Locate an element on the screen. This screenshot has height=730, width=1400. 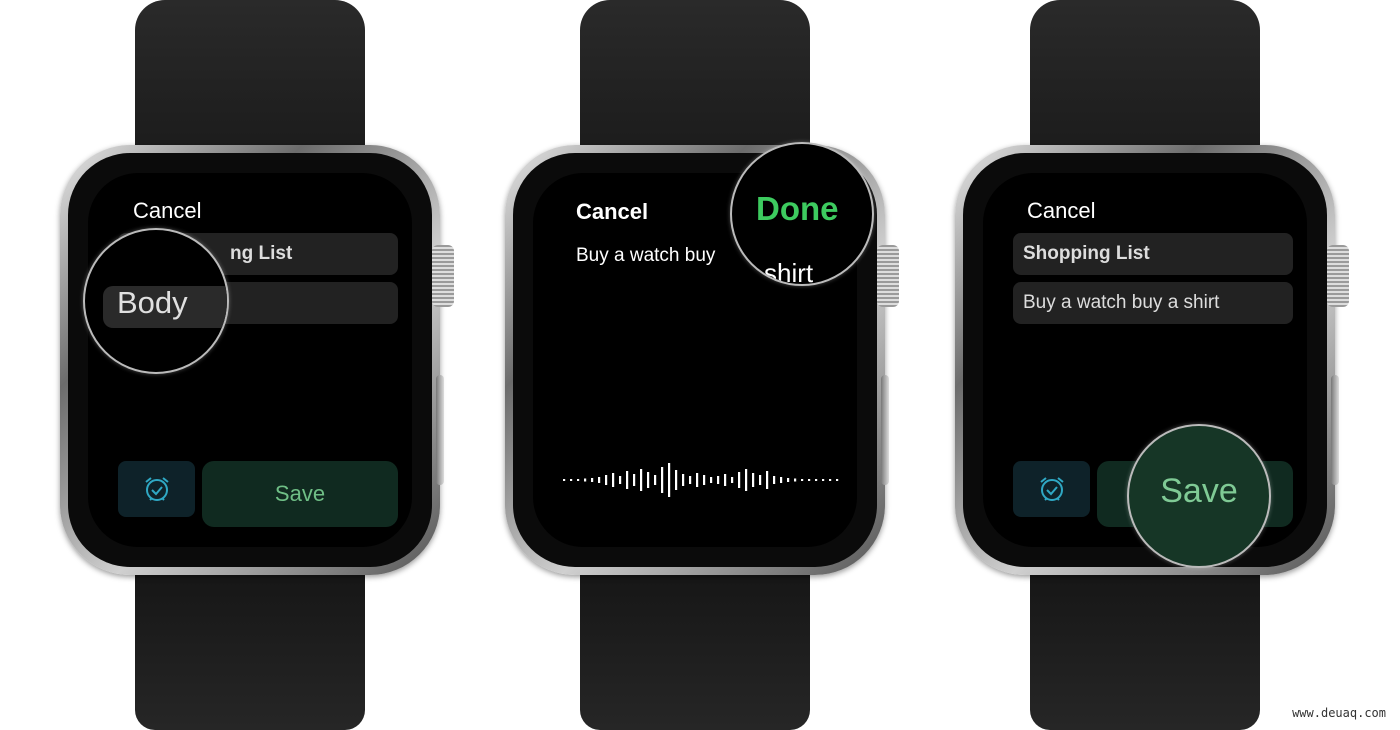
dictation-text-magnified: shirt is located at coordinates (789, 272).